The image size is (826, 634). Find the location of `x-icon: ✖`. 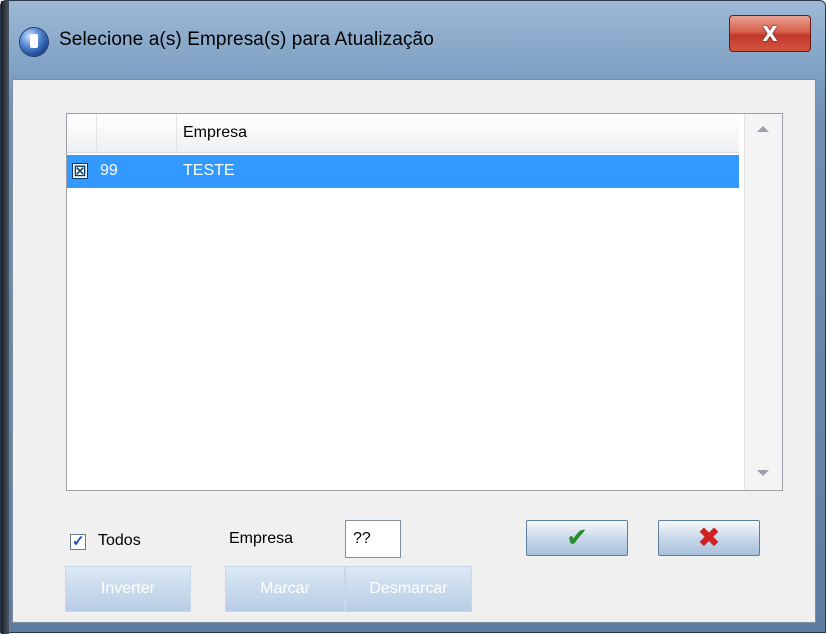

x-icon: ✖ is located at coordinates (709, 537).